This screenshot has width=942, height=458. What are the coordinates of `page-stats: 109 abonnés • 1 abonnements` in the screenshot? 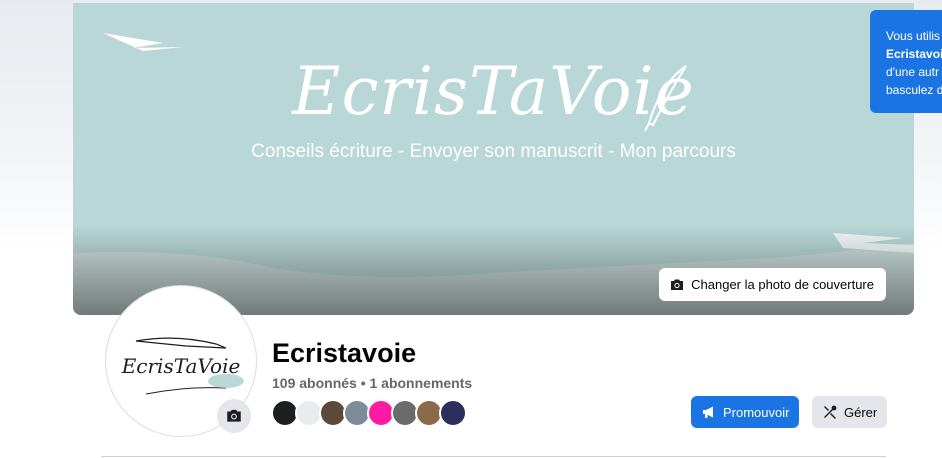 It's located at (372, 383).